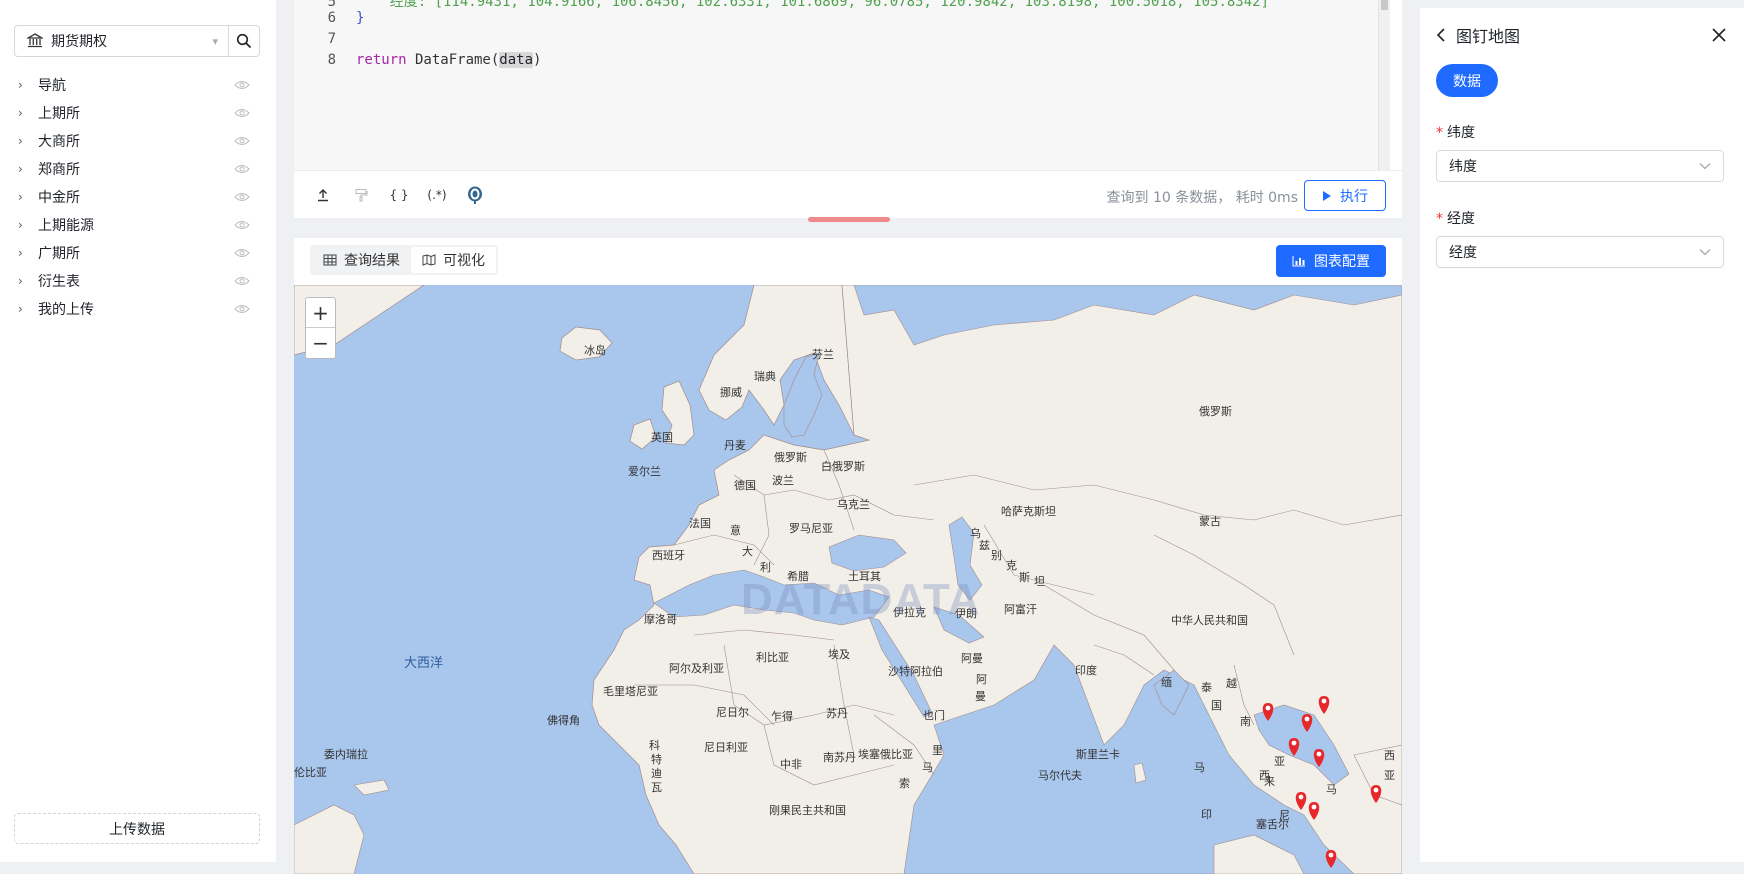  I want to click on database-logo-icon, so click(475, 195).